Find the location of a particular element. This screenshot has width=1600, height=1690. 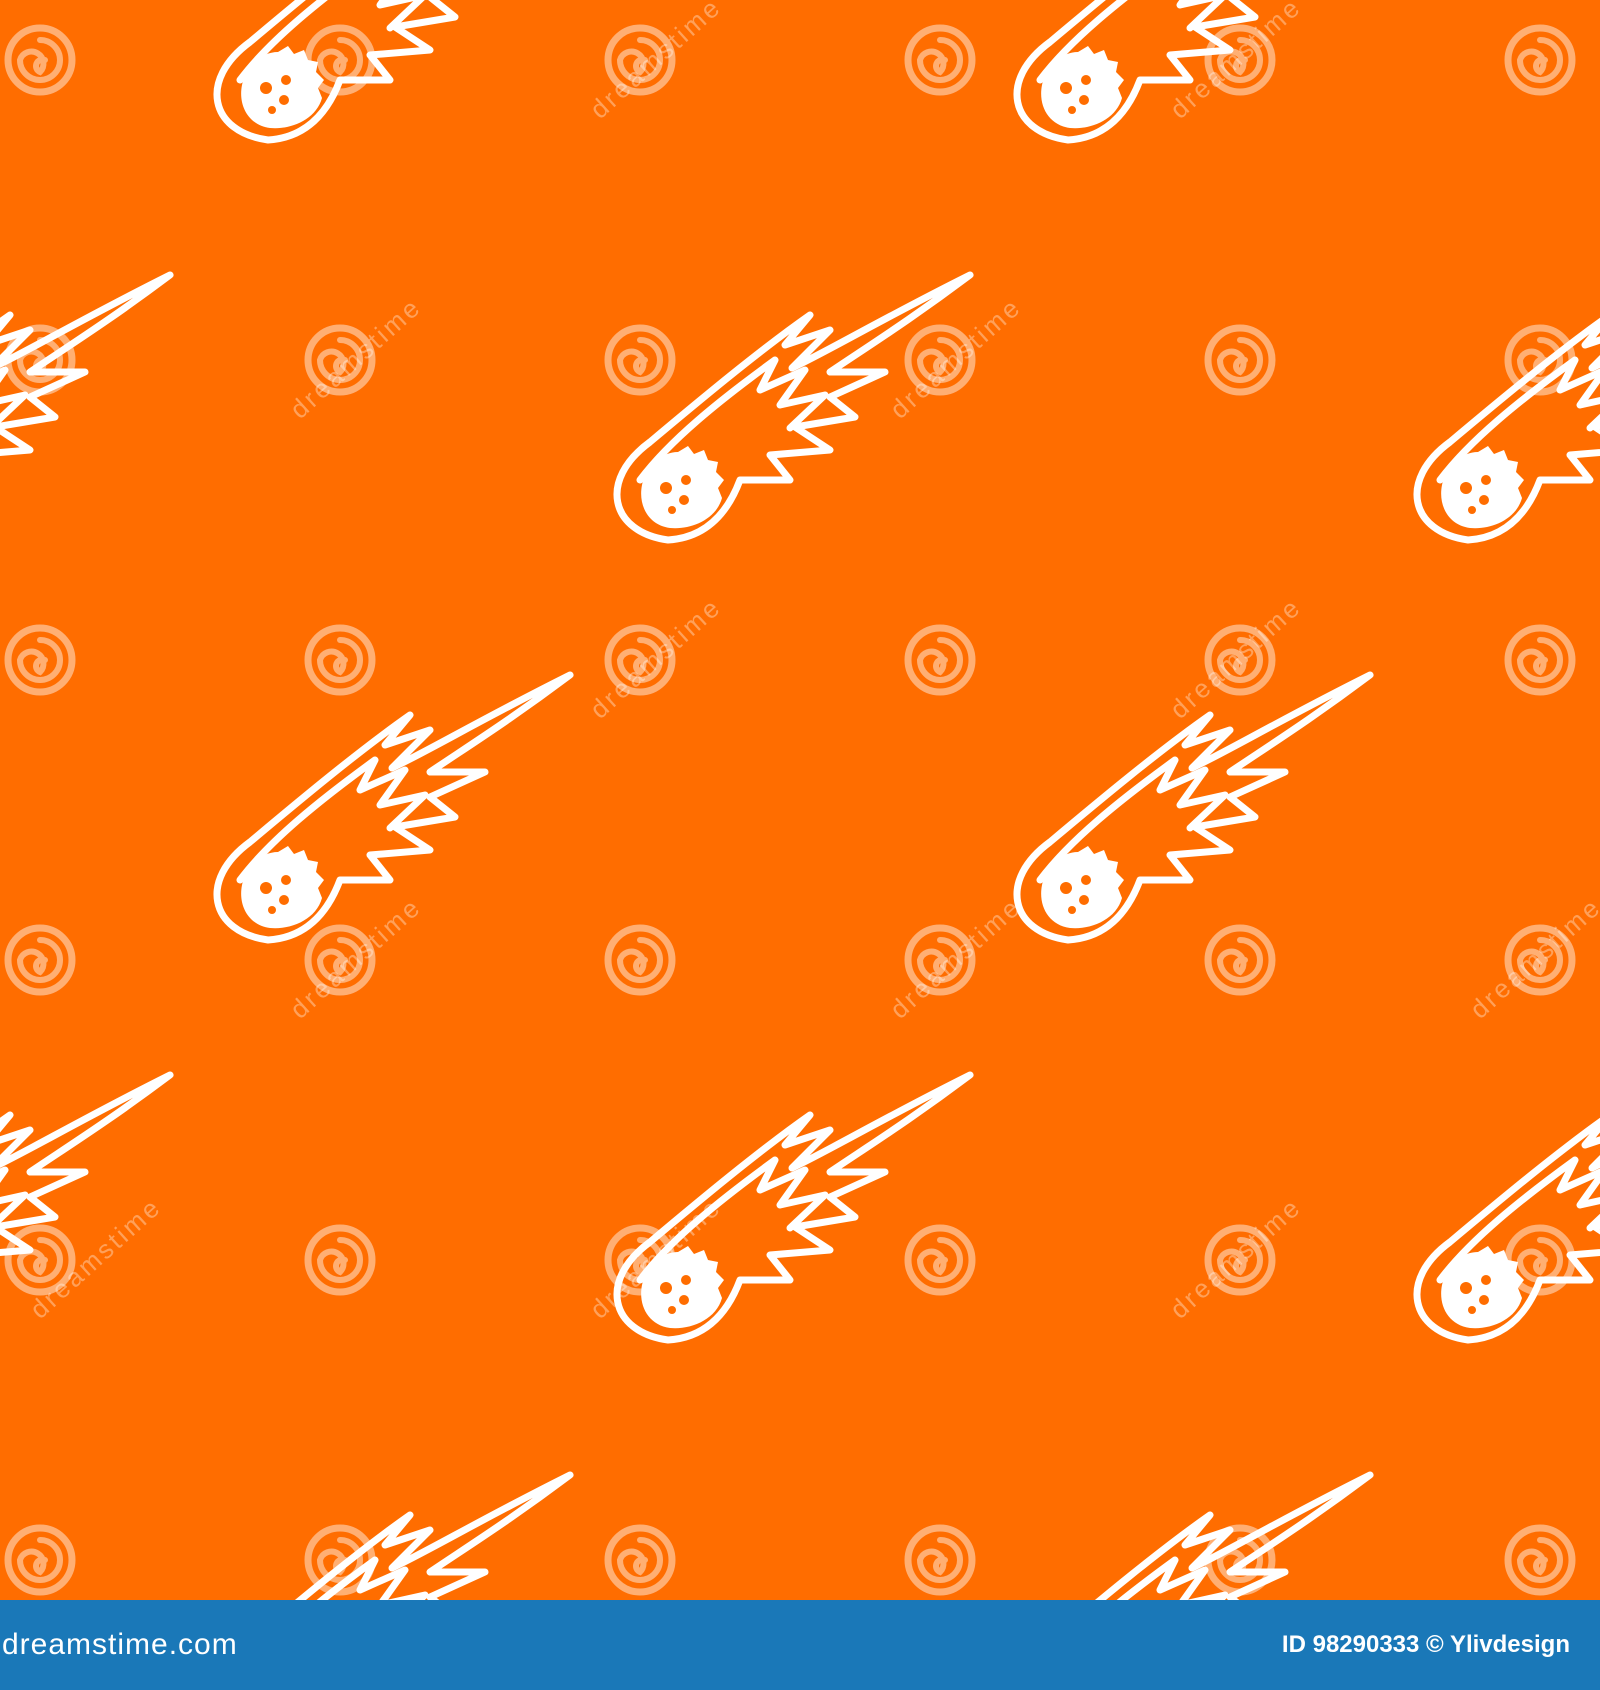

footer-bar: dreamstime.com ID 98290333 © Ylivdesign is located at coordinates (800, 1645).